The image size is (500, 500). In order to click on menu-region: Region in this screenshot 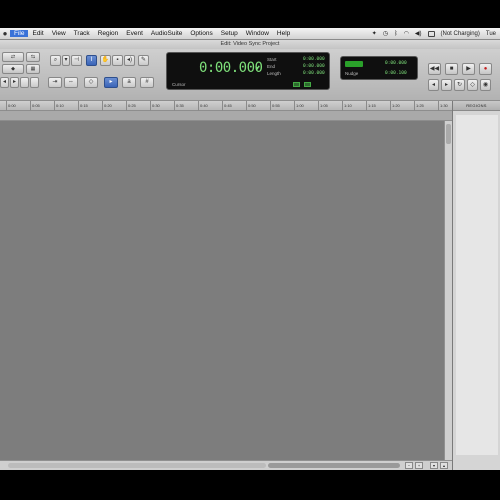, I will do `click(108, 33)`.